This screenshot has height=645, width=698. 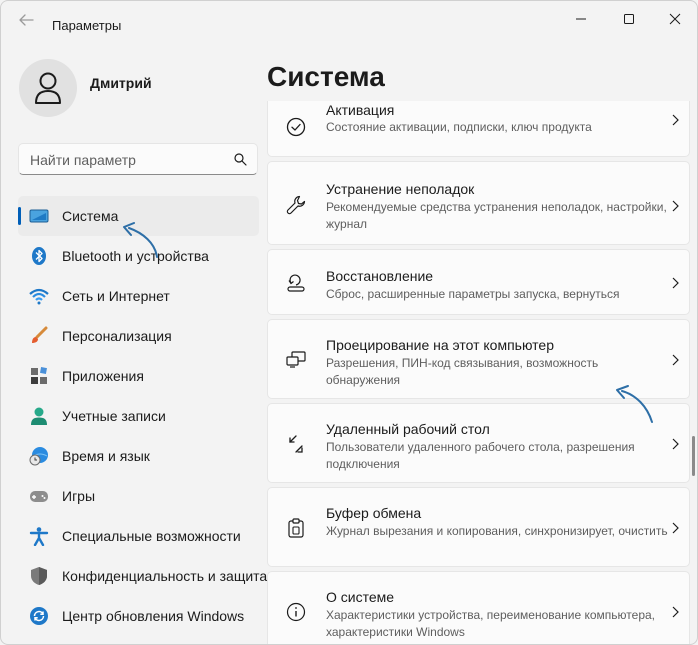 I want to click on wrench-icon, so click(x=296, y=205).